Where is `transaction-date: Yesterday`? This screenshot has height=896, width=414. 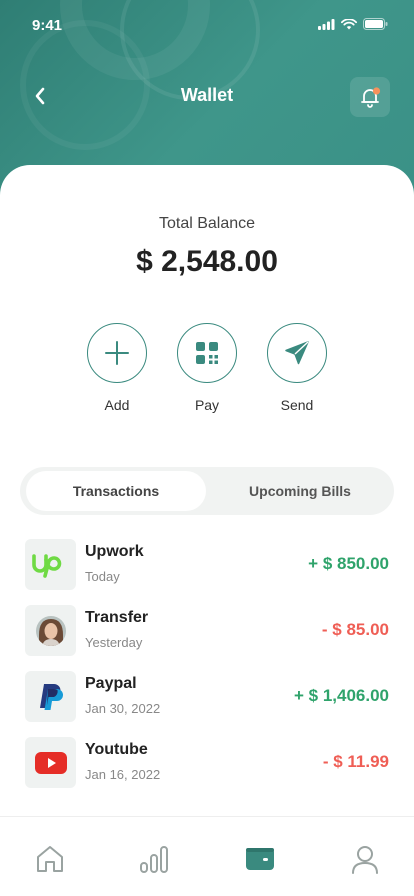
transaction-date: Yesterday is located at coordinates (114, 642).